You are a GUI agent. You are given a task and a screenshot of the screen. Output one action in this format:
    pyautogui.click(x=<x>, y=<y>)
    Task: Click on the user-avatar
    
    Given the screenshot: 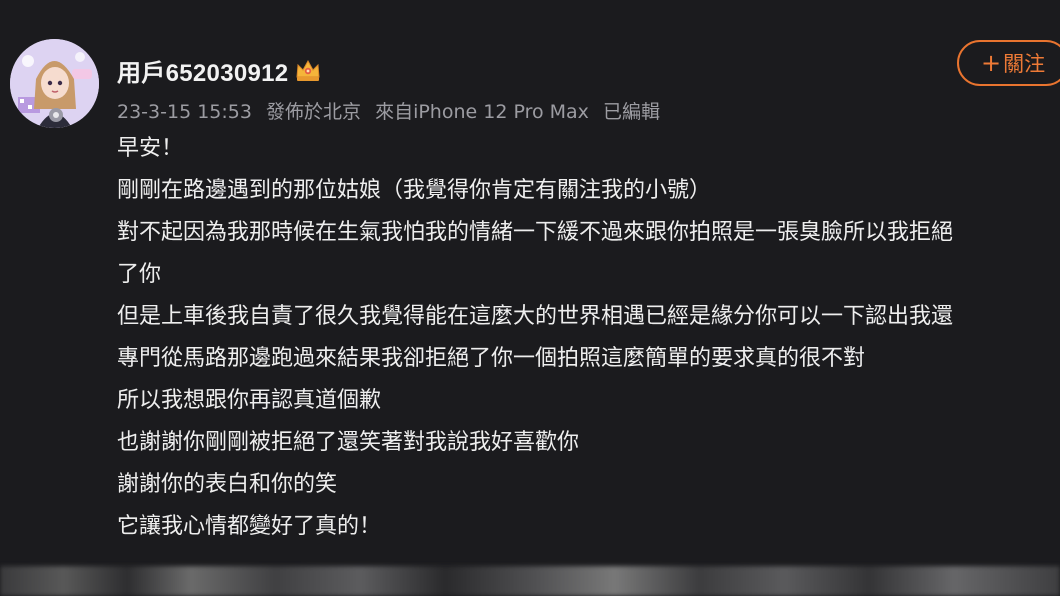 What is the action you would take?
    pyautogui.click(x=54, y=83)
    